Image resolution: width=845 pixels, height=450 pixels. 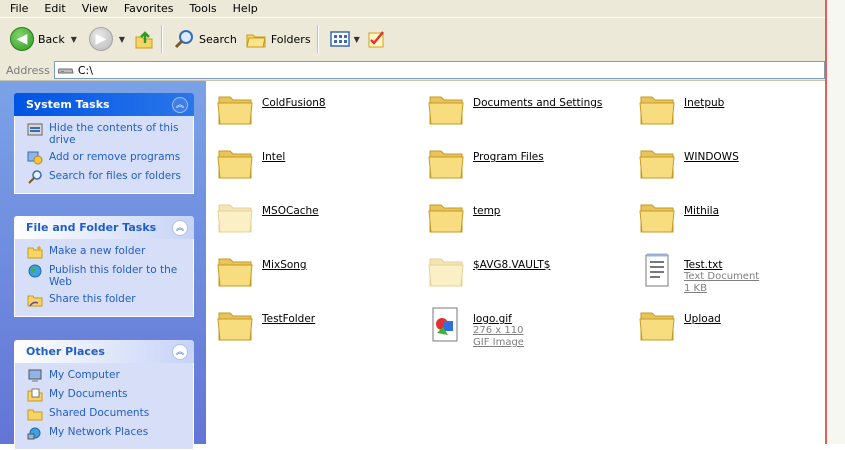 I want to click on task-label: Make a new folder, so click(x=97, y=251).